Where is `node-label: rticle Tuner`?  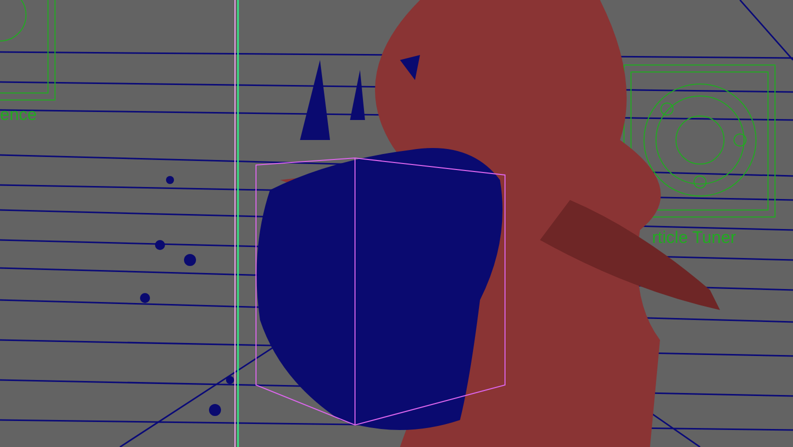
node-label: rticle Tuner is located at coordinates (694, 237).